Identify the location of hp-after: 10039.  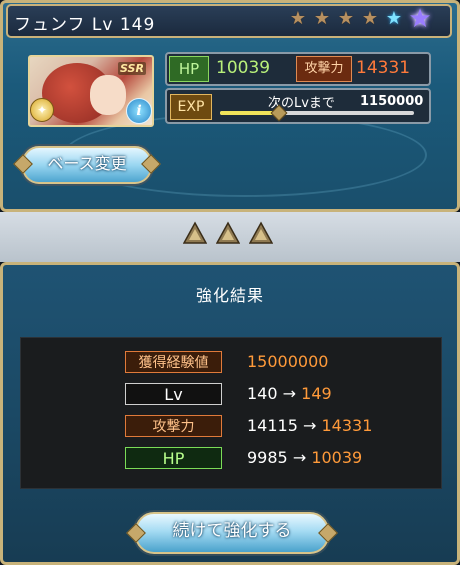
(337, 457).